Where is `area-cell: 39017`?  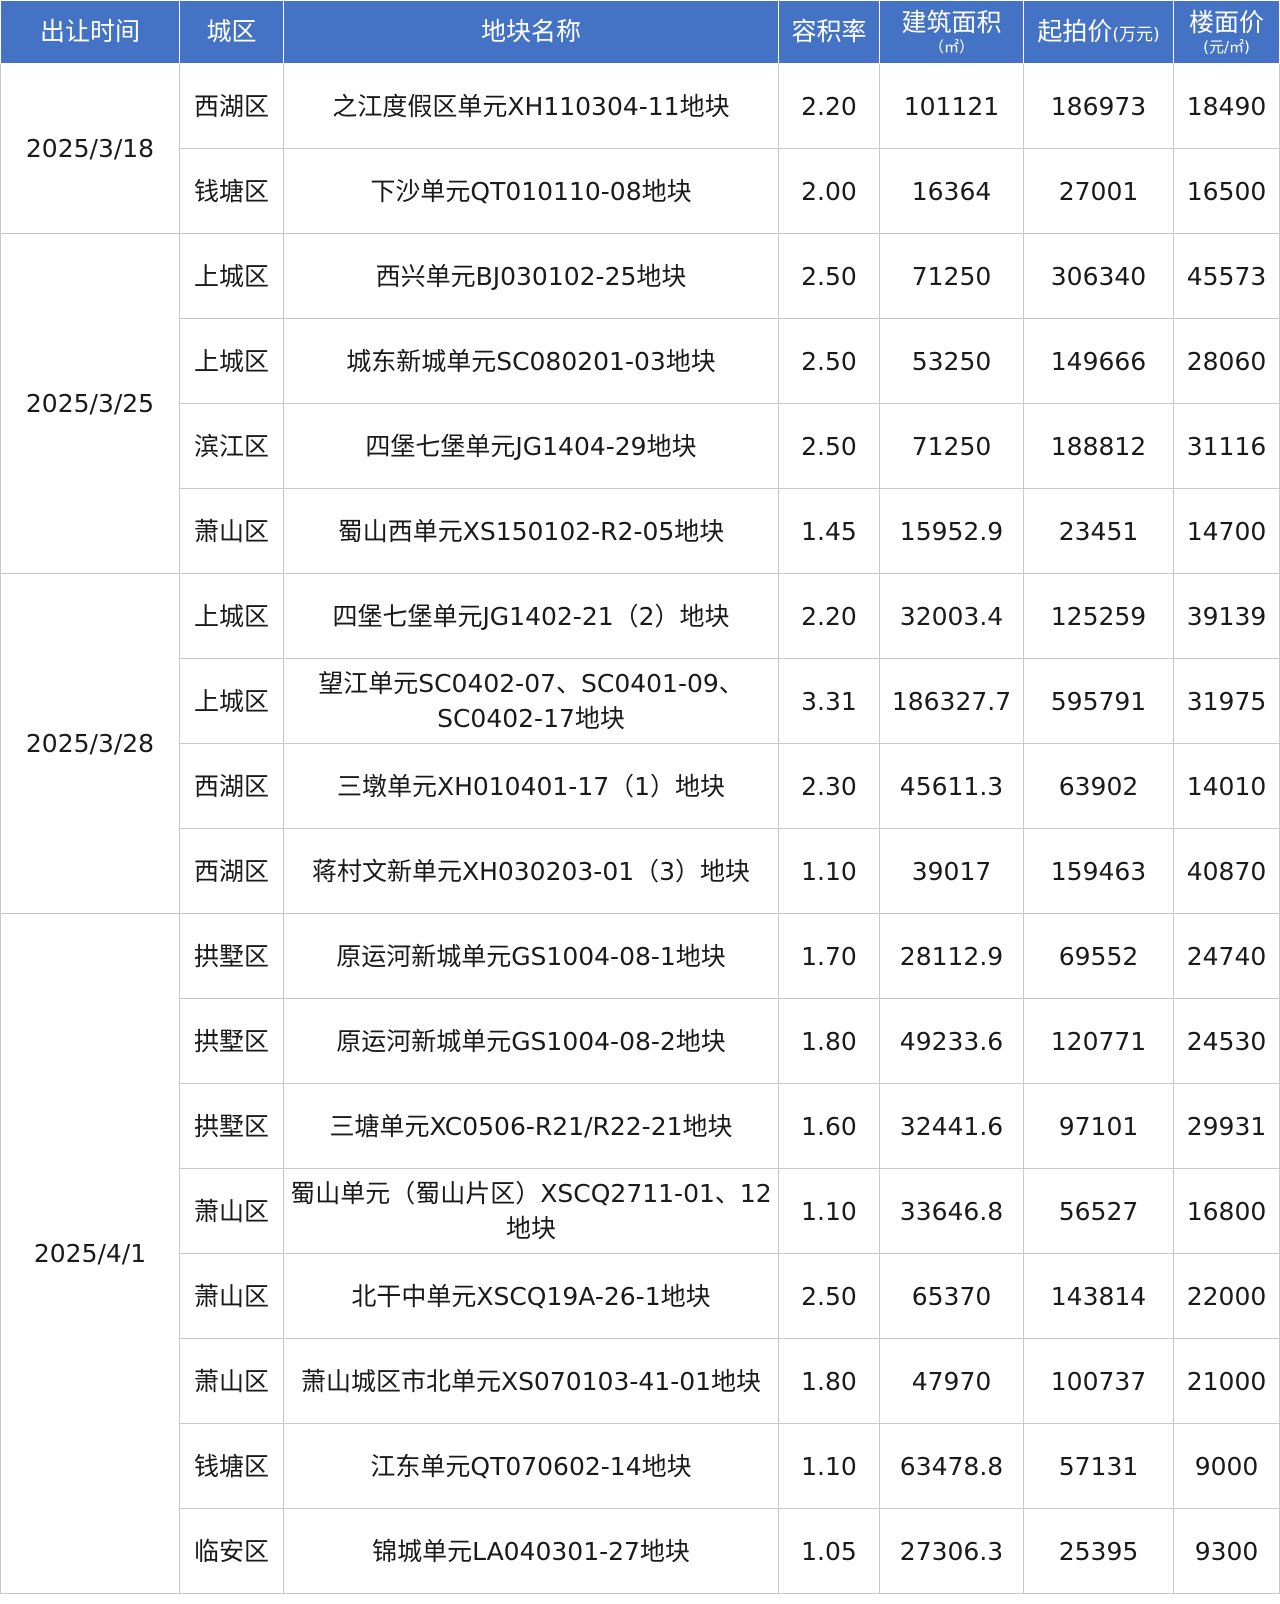
area-cell: 39017 is located at coordinates (951, 871).